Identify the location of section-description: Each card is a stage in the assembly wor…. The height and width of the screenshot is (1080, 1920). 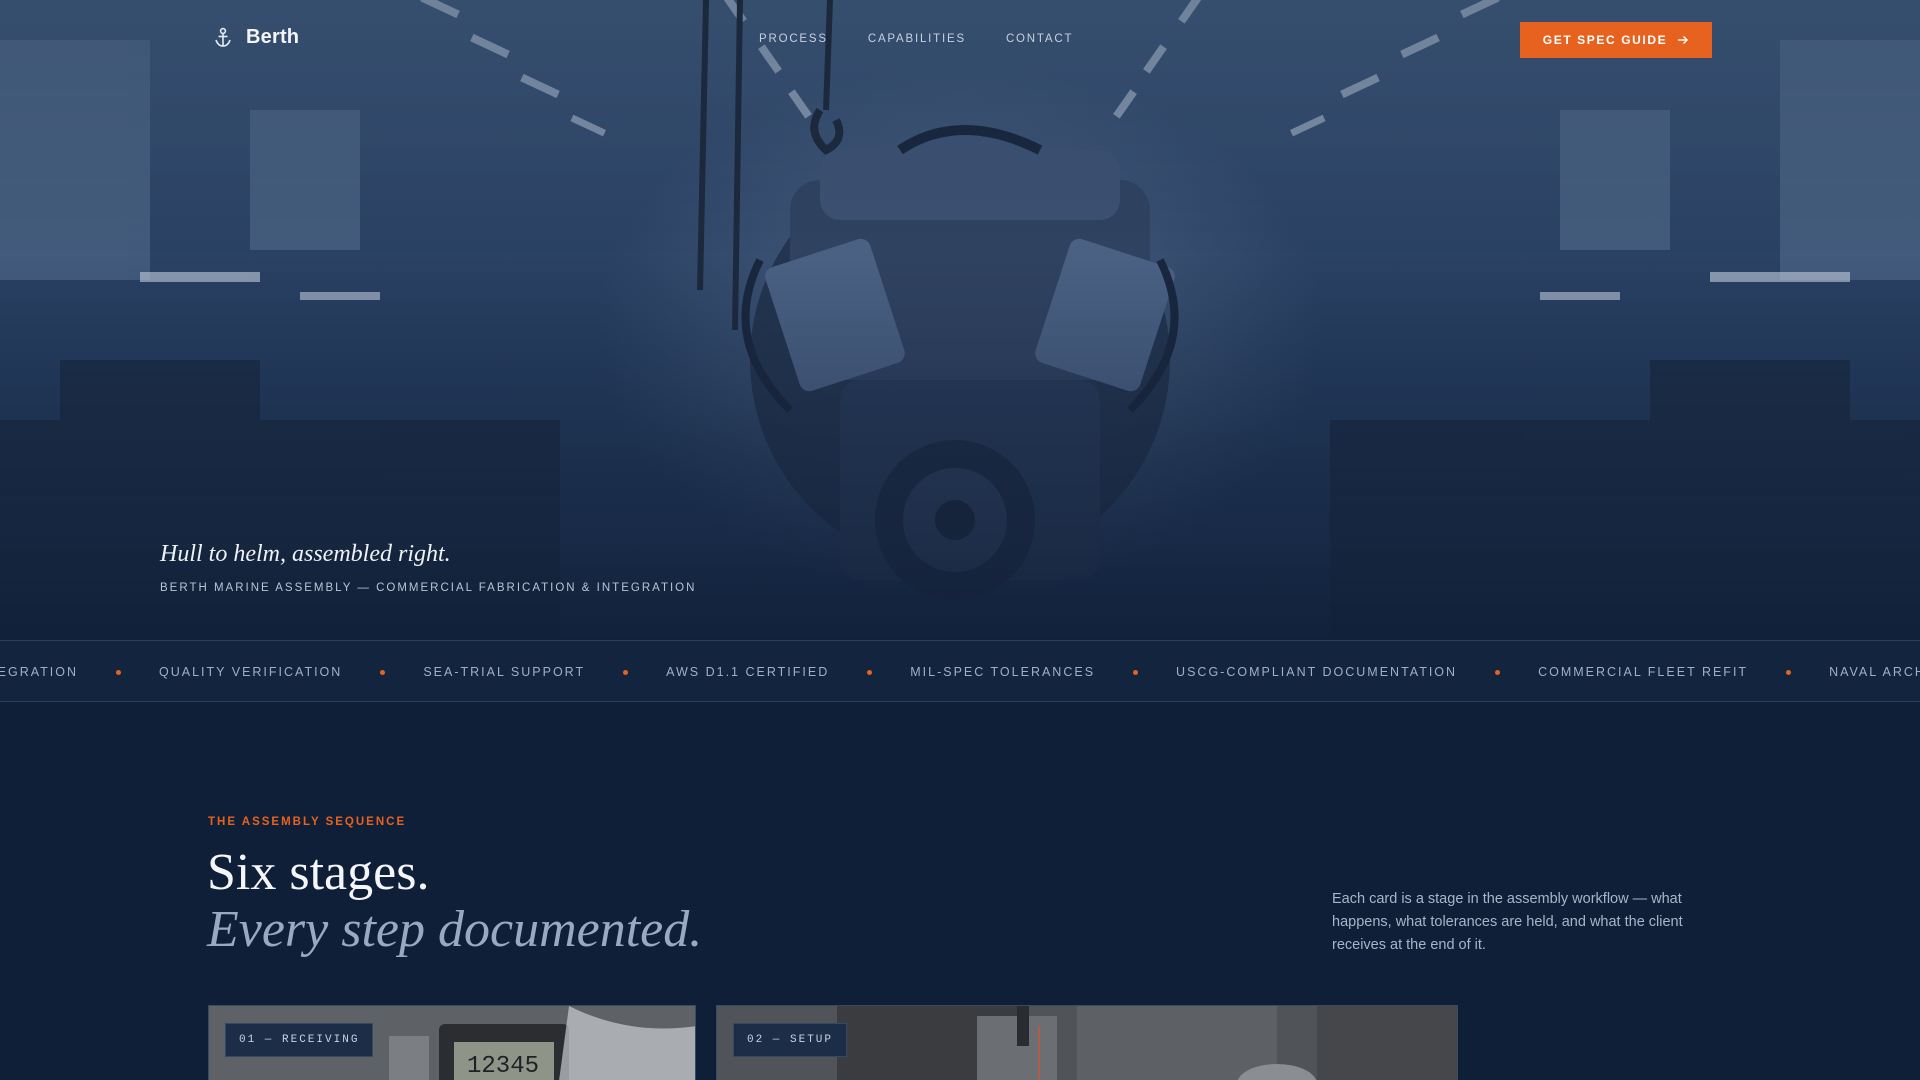
(1507, 922).